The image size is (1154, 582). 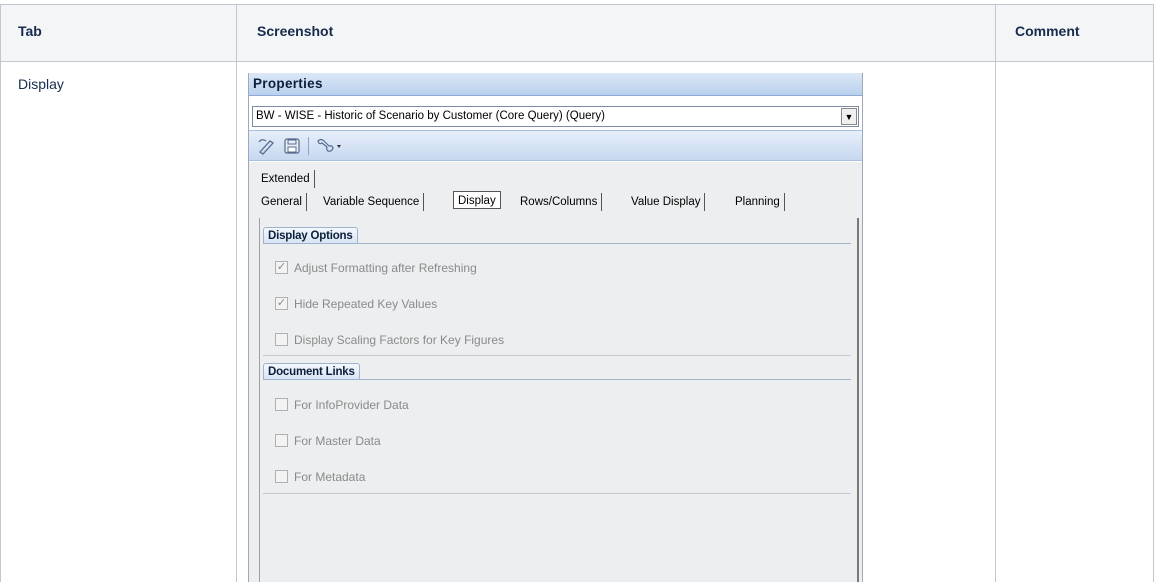 What do you see at coordinates (1047, 31) in the screenshot?
I see `header-comment: Comment` at bounding box center [1047, 31].